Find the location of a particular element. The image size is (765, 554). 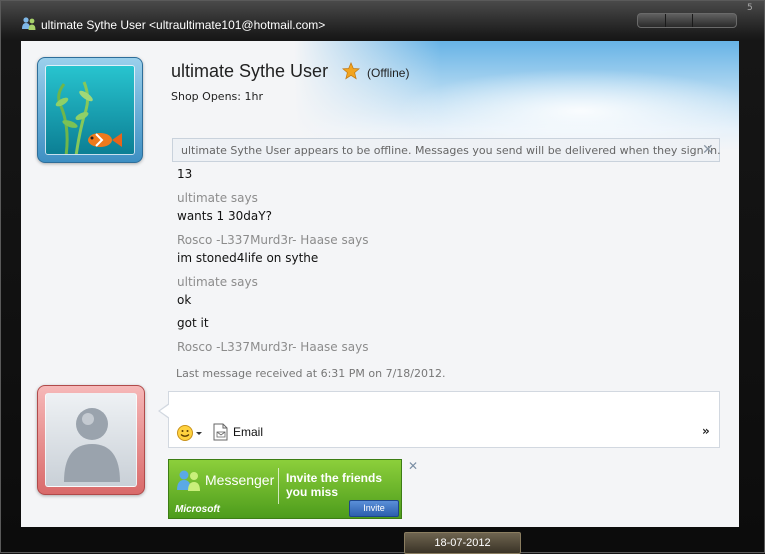

ad-close-icon: ✕ is located at coordinates (413, 466).